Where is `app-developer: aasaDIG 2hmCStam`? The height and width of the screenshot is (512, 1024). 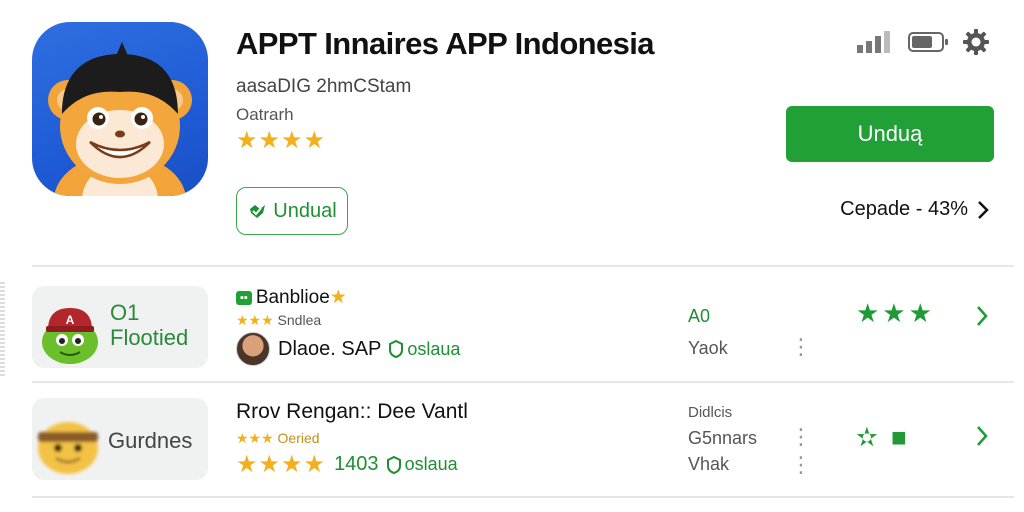 app-developer: aasaDIG 2hmCStam is located at coordinates (324, 86).